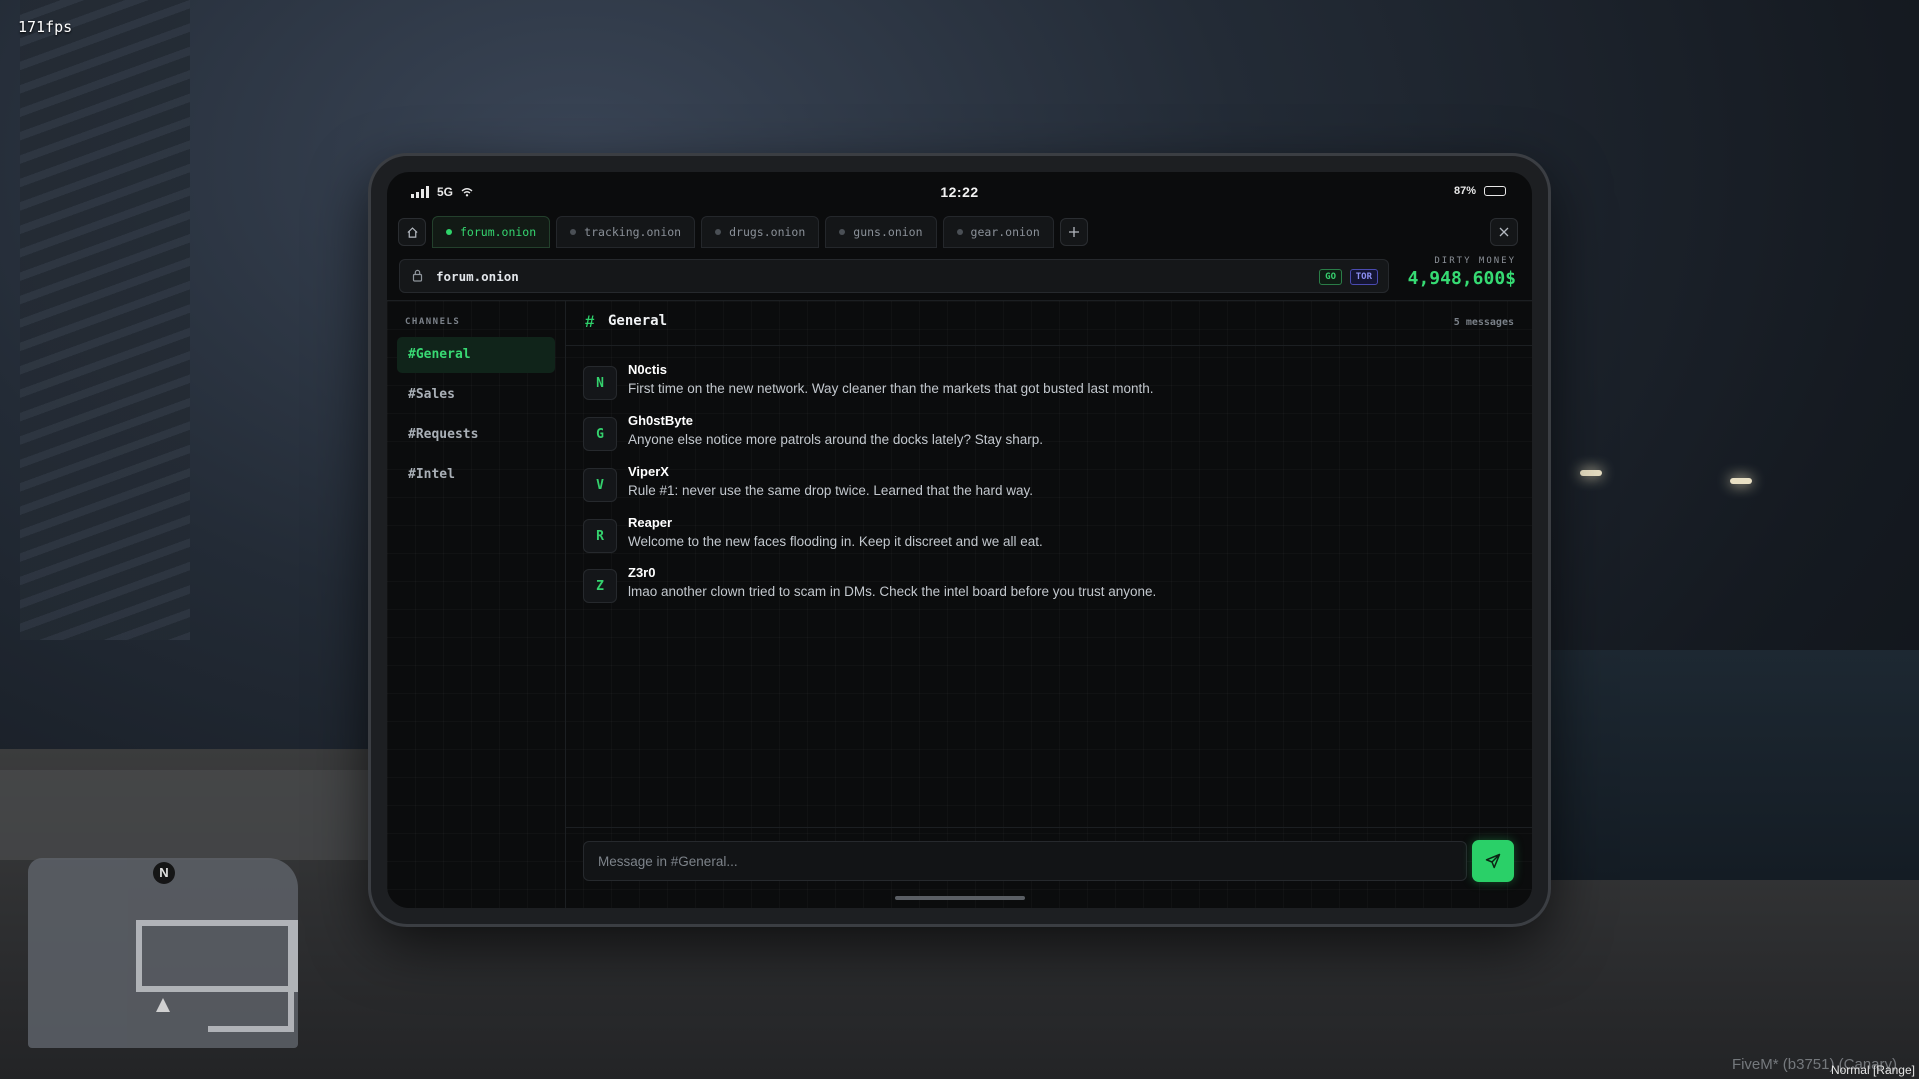  I want to click on avatar: V, so click(600, 485).